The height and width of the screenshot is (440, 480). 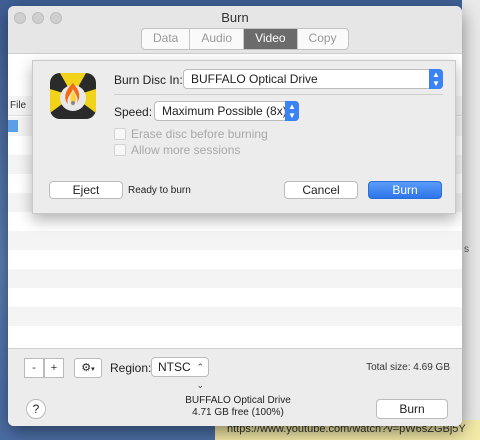 What do you see at coordinates (34, 368) in the screenshot?
I see `remove-button: -` at bounding box center [34, 368].